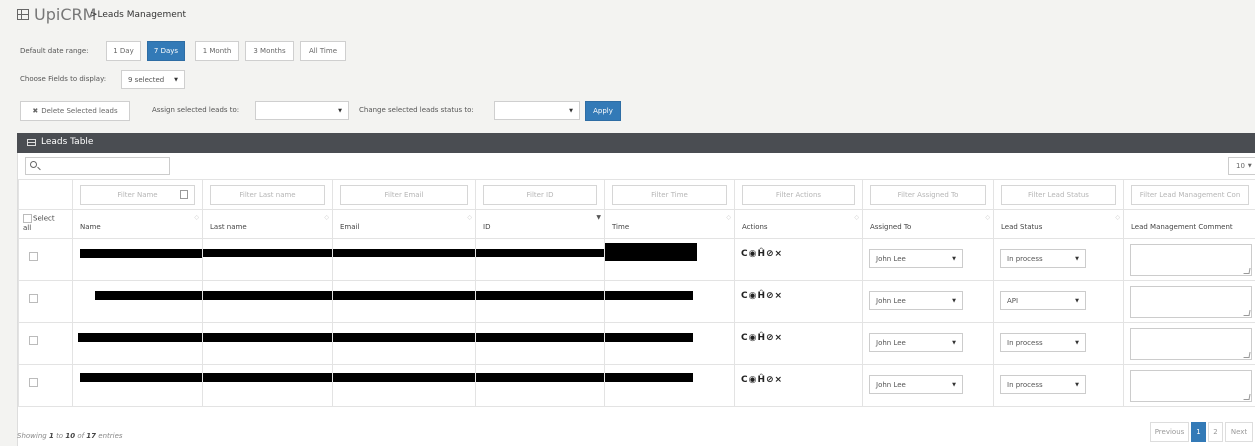 This screenshot has width=1255, height=446. Describe the element at coordinates (67, 142) in the screenshot. I see `leads-table-title: Leads Table` at that location.